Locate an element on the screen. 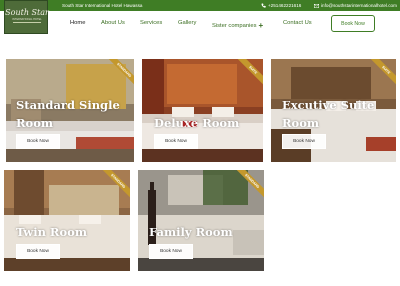 This screenshot has width=400, height=286. room-title: Excutive Suite Room is located at coordinates (328, 114).